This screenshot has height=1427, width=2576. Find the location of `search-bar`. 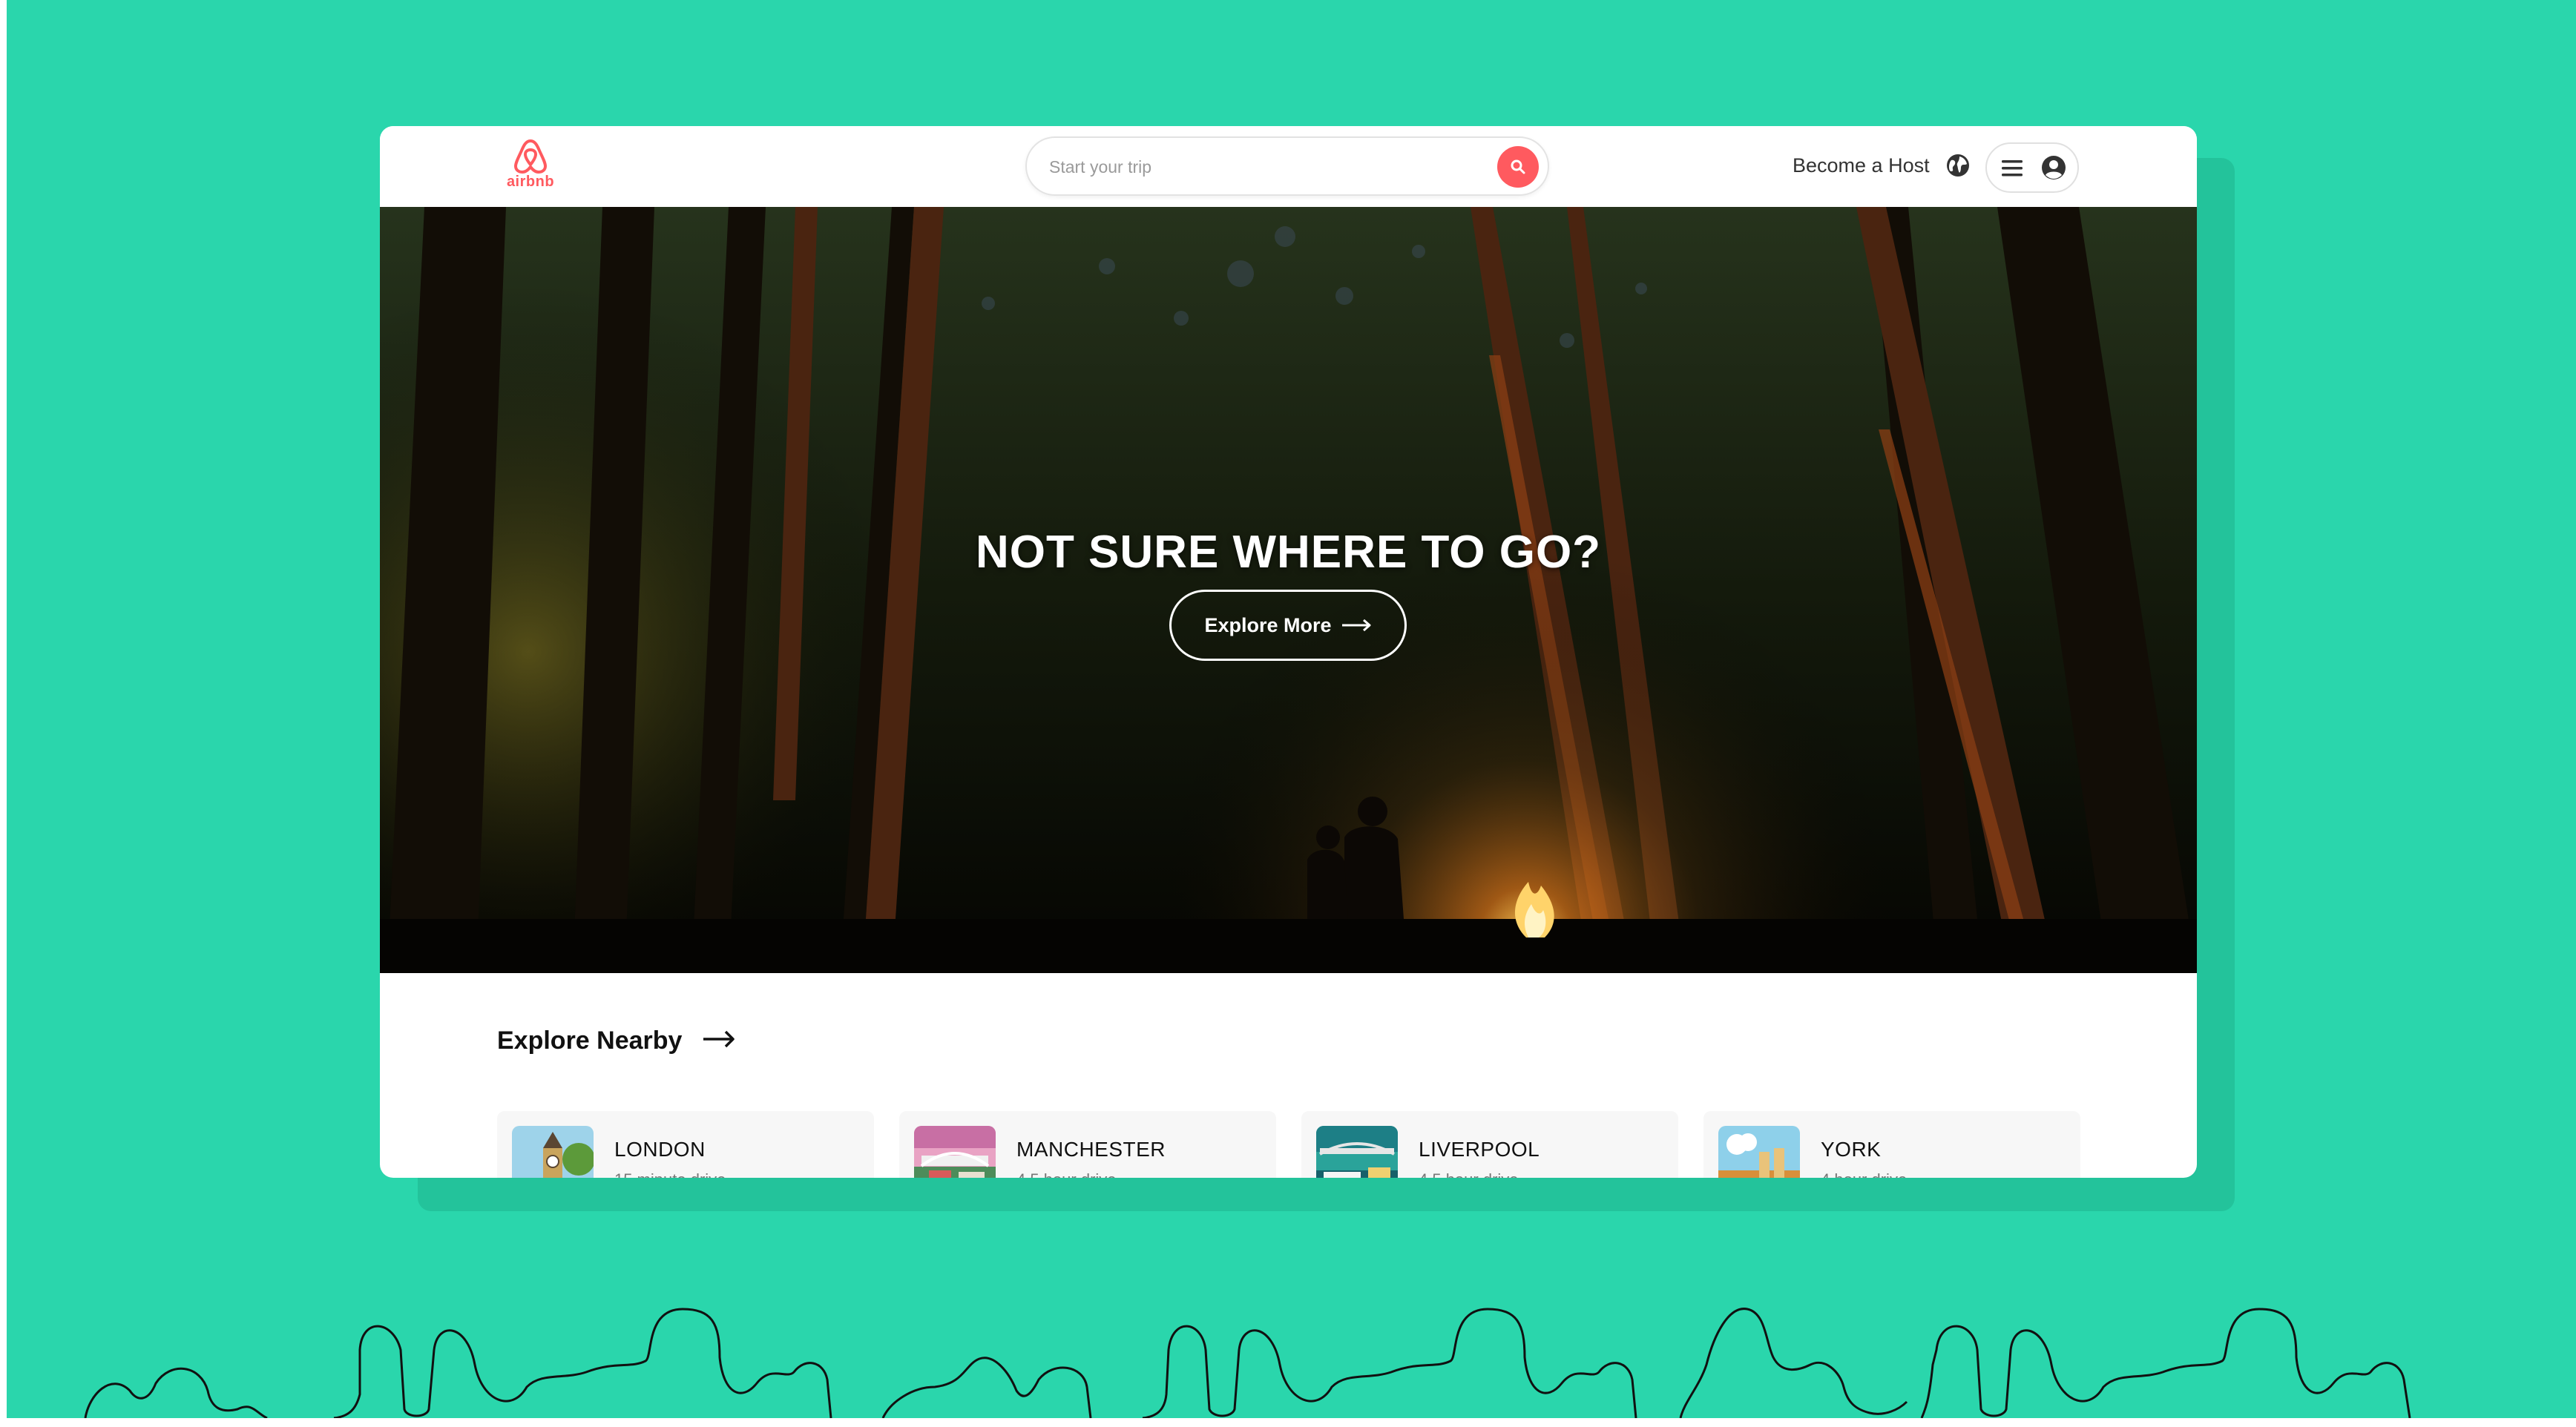

search-bar is located at coordinates (1287, 166).